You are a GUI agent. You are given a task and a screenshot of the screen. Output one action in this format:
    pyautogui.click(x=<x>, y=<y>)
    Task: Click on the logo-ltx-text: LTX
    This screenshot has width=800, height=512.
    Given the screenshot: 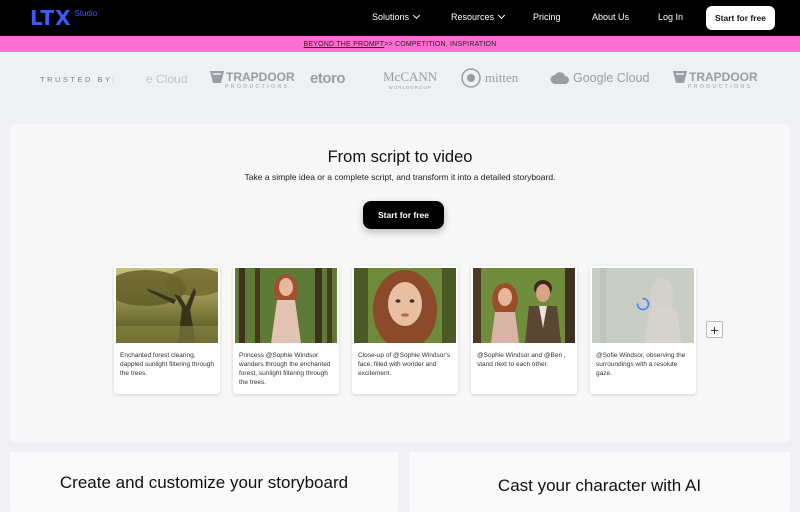 What is the action you would take?
    pyautogui.click(x=51, y=18)
    